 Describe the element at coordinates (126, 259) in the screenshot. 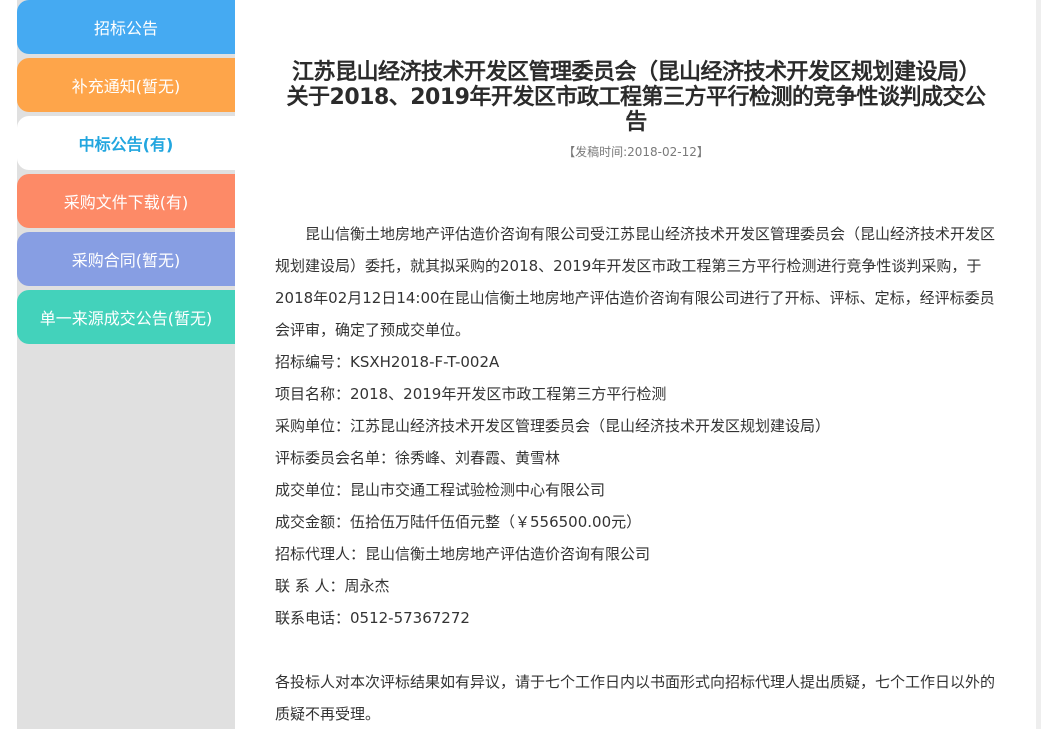

I see `sidebar-item-procurement-contract: 采购合同(暂无)` at that location.